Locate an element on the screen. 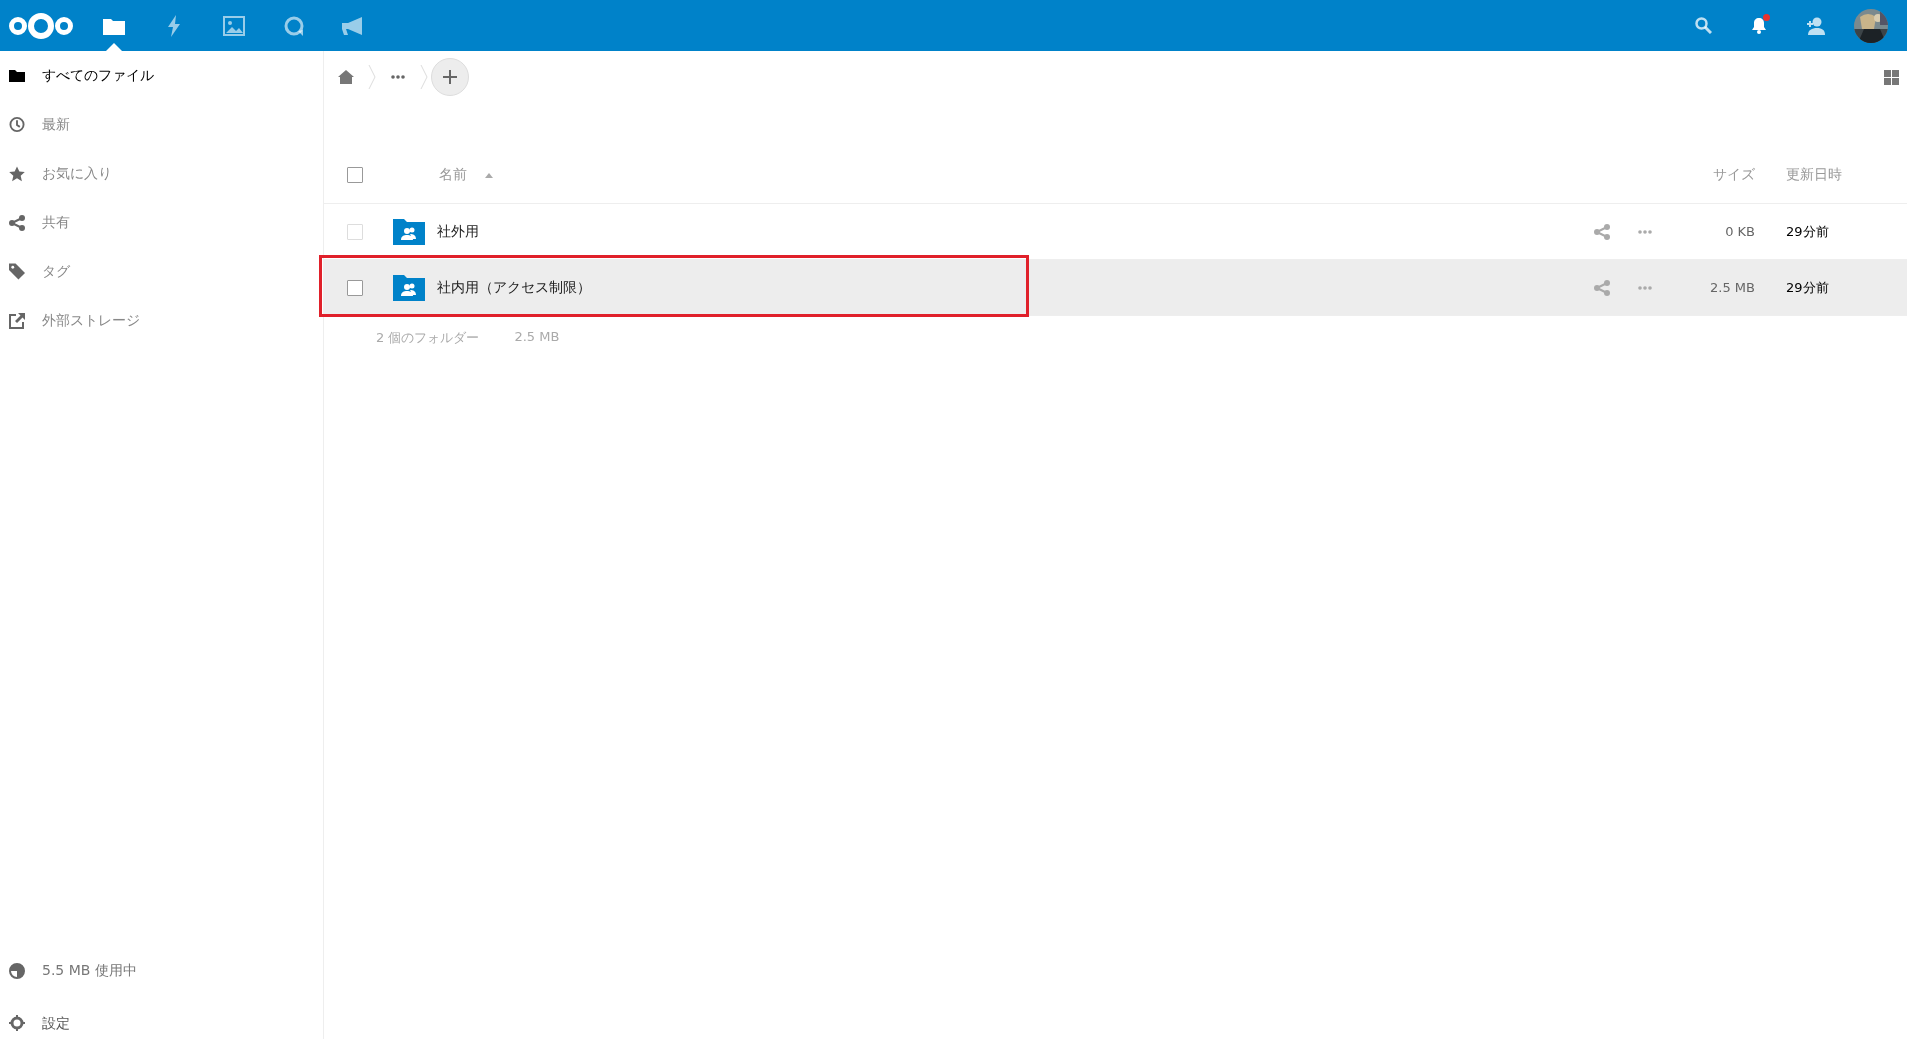 This screenshot has height=1039, width=1907. contacts-icon is located at coordinates (1815, 25).